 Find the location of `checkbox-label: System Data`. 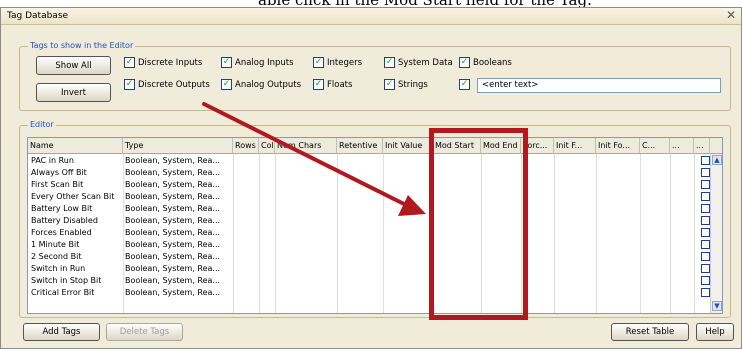

checkbox-label: System Data is located at coordinates (425, 62).